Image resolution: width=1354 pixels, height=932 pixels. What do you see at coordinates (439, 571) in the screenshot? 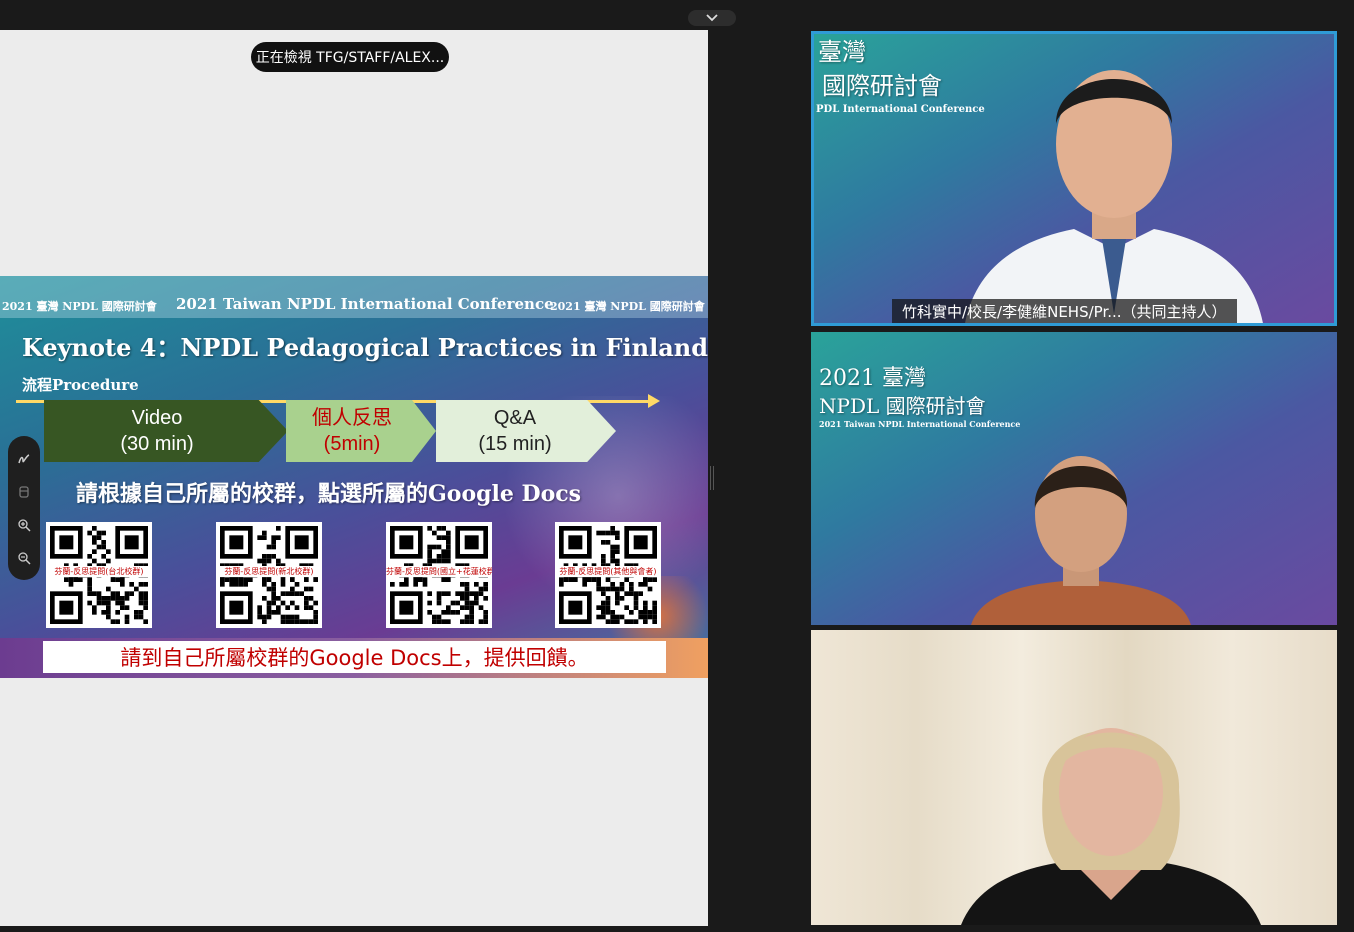
I see `qr-caption: 芬蘭-反思提問(國立+花蓮校群)` at bounding box center [439, 571].